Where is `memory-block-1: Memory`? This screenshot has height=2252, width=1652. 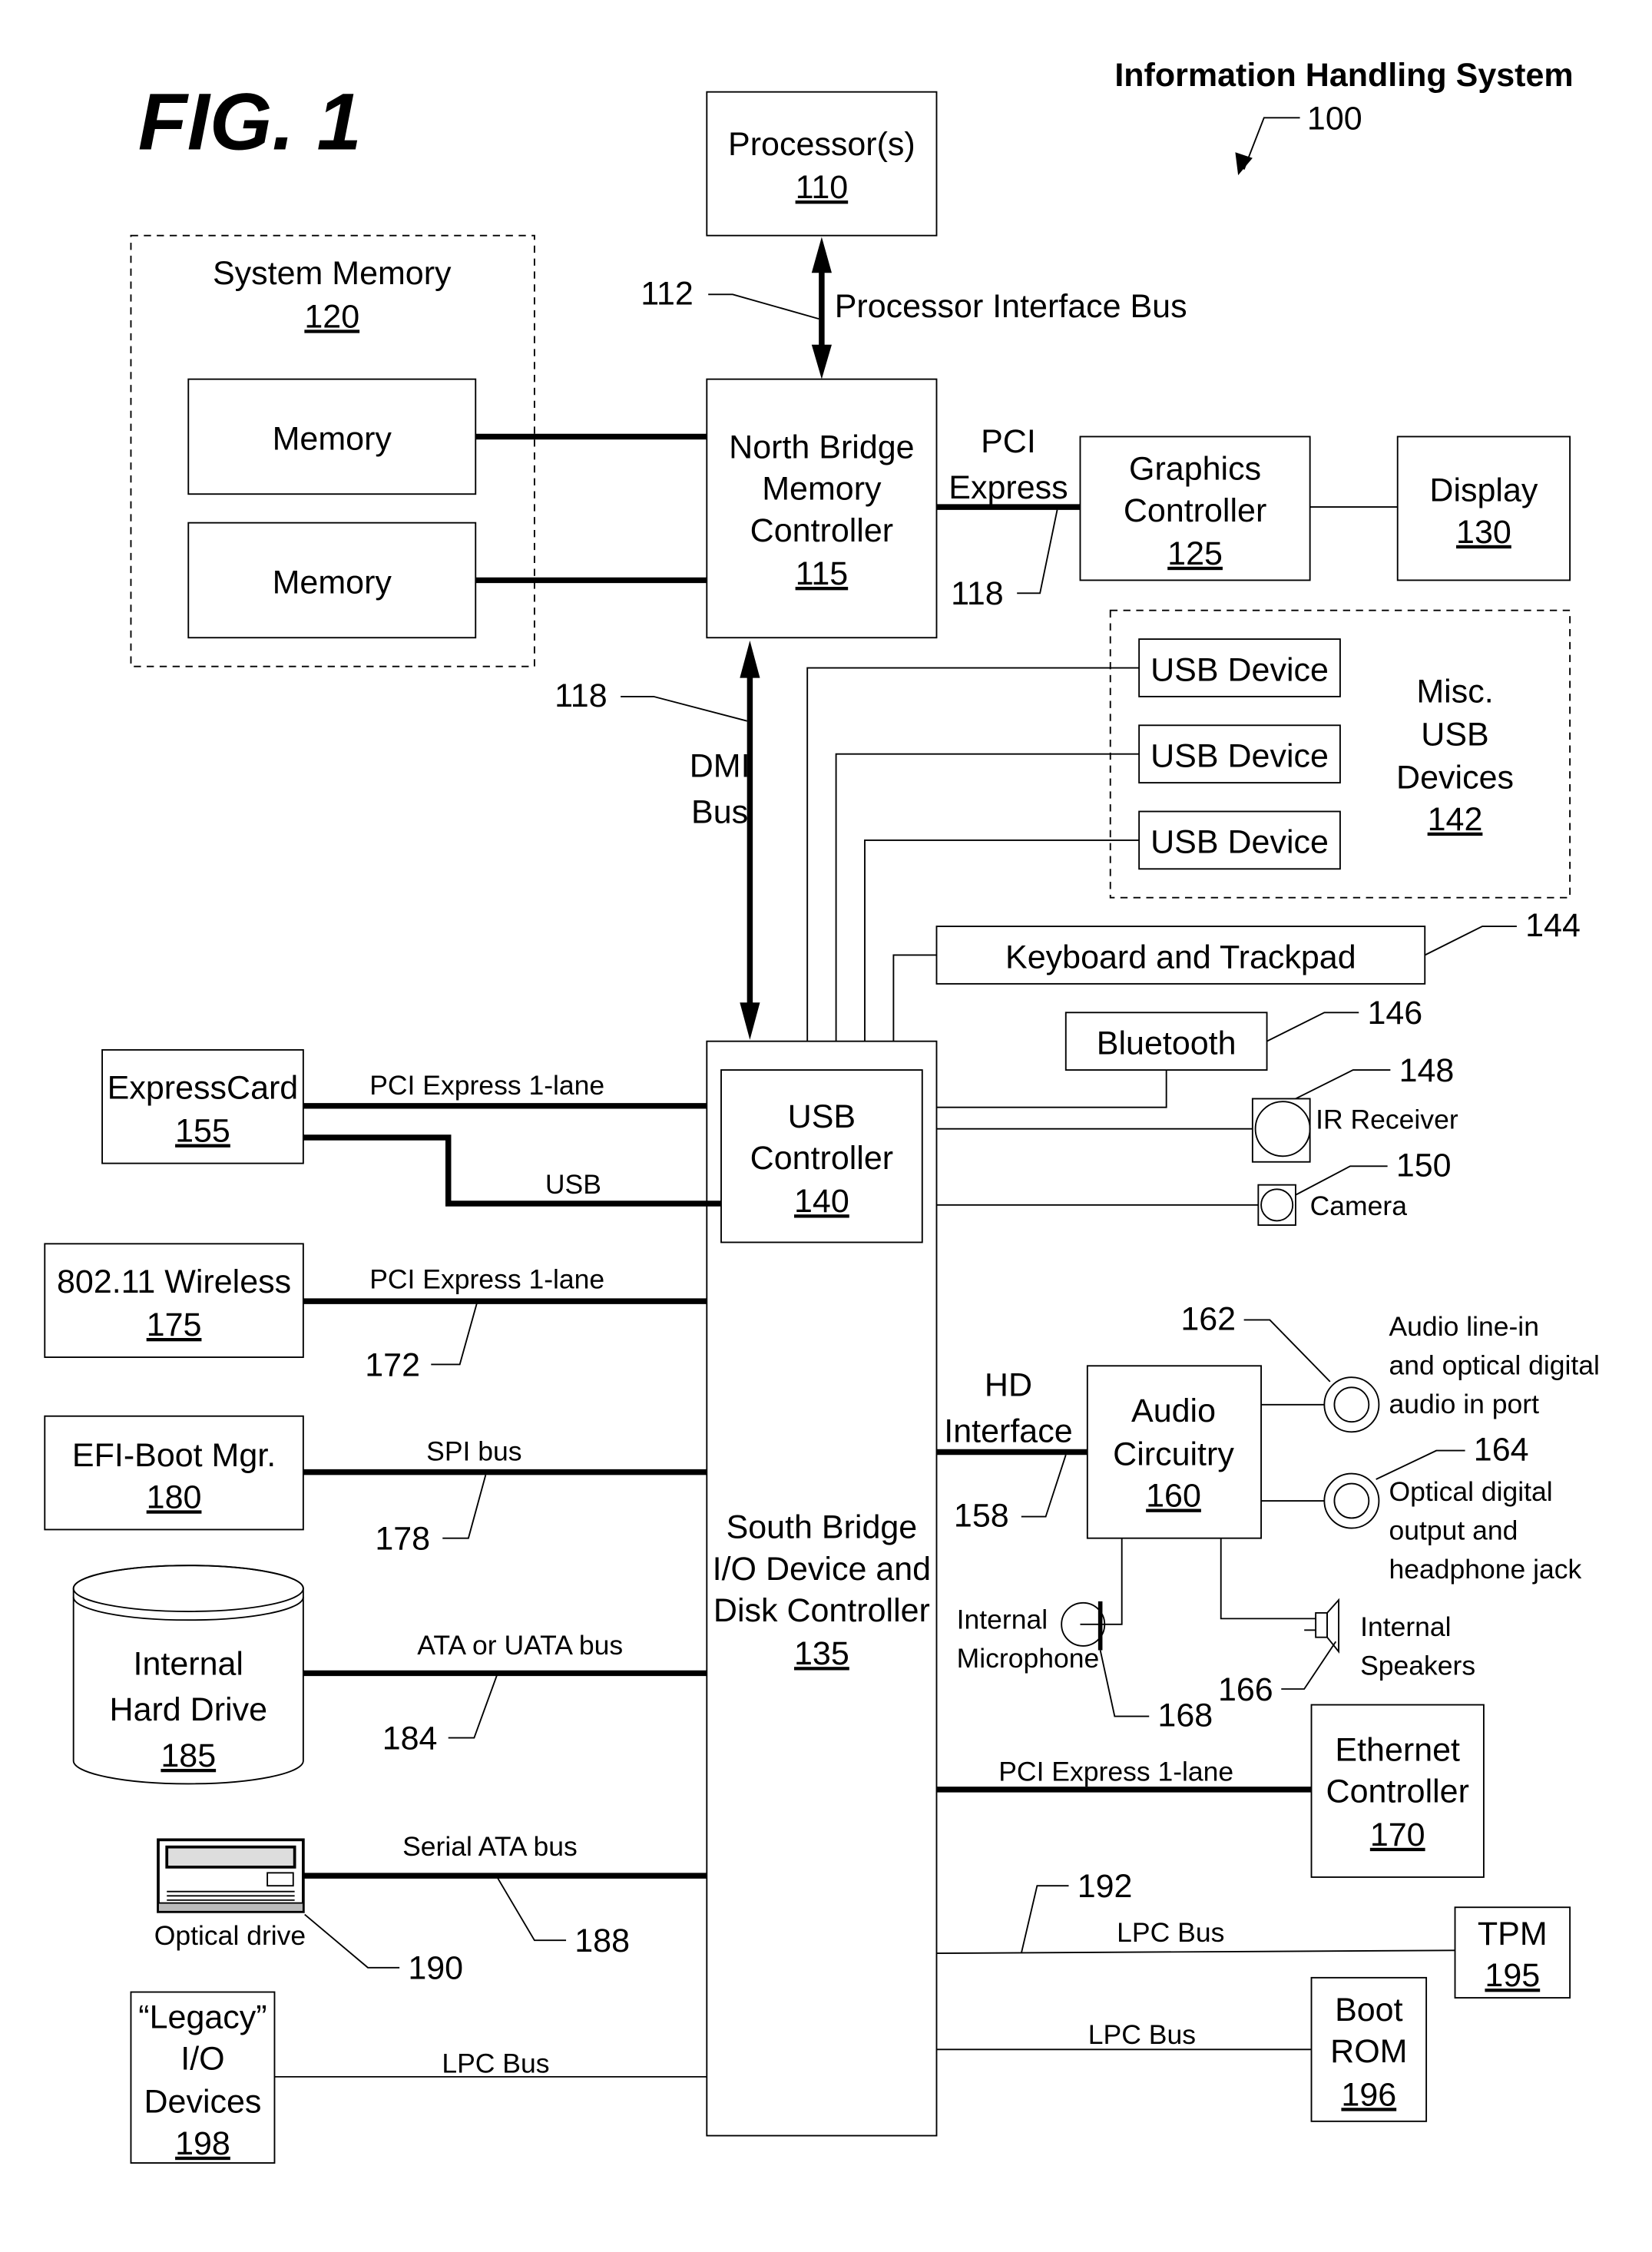 memory-block-1: Memory is located at coordinates (332, 436).